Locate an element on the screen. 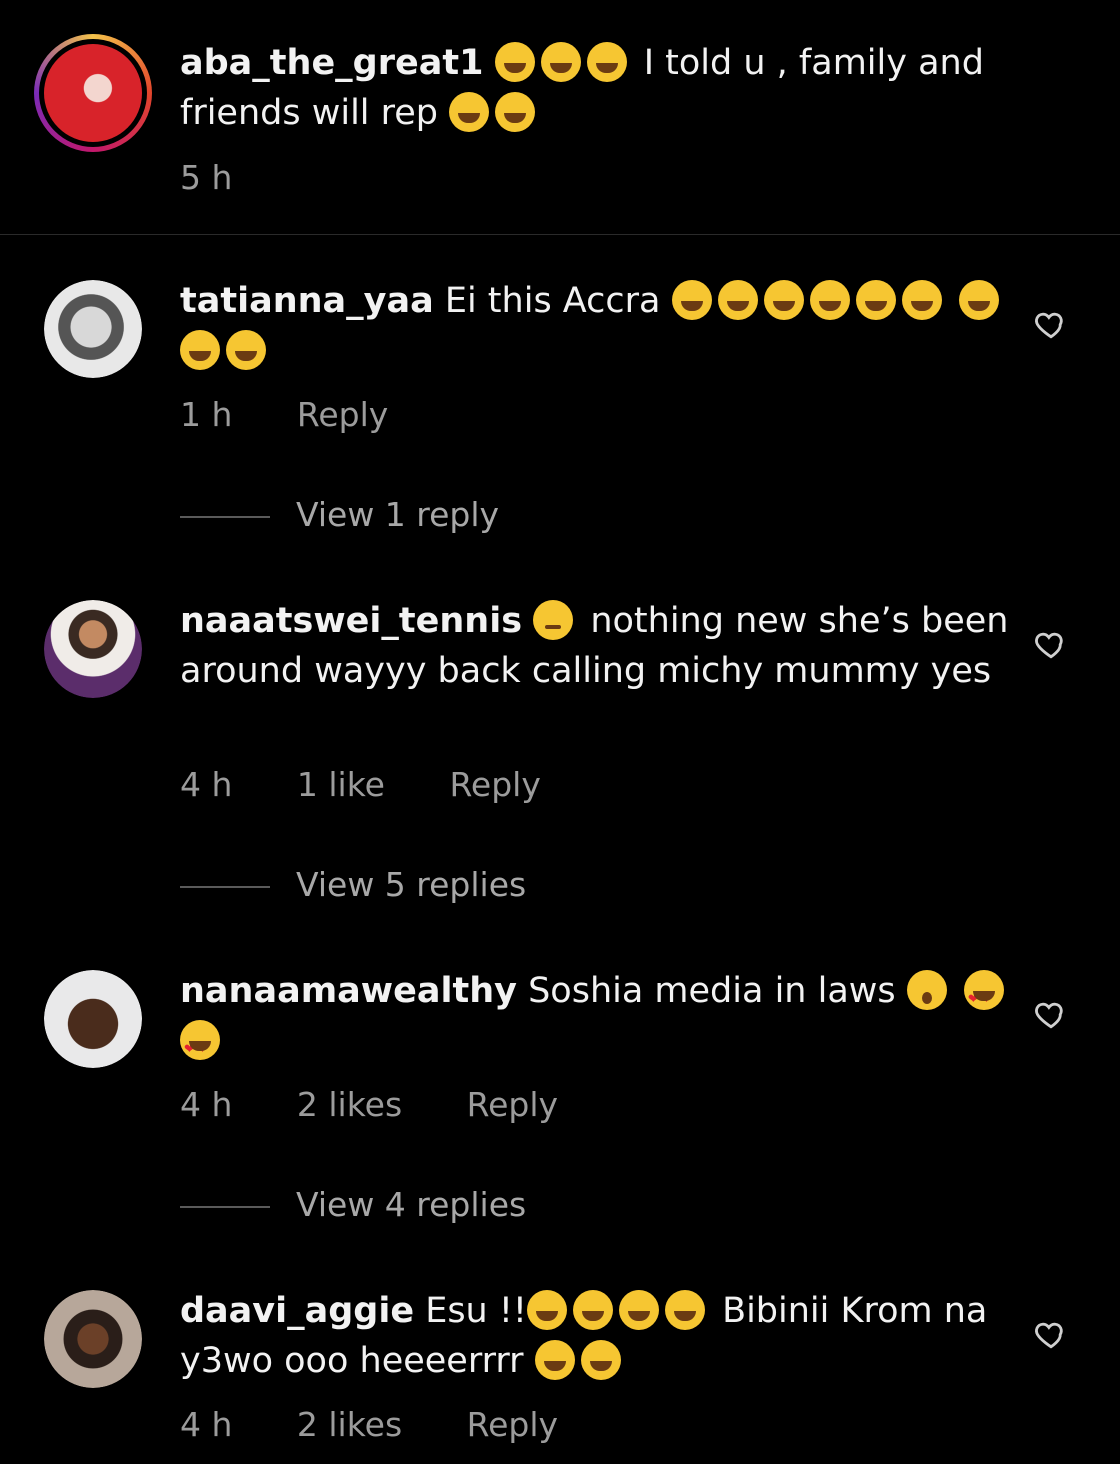 This screenshot has width=1120, height=1464. timestamp: 5 h is located at coordinates (206, 177).